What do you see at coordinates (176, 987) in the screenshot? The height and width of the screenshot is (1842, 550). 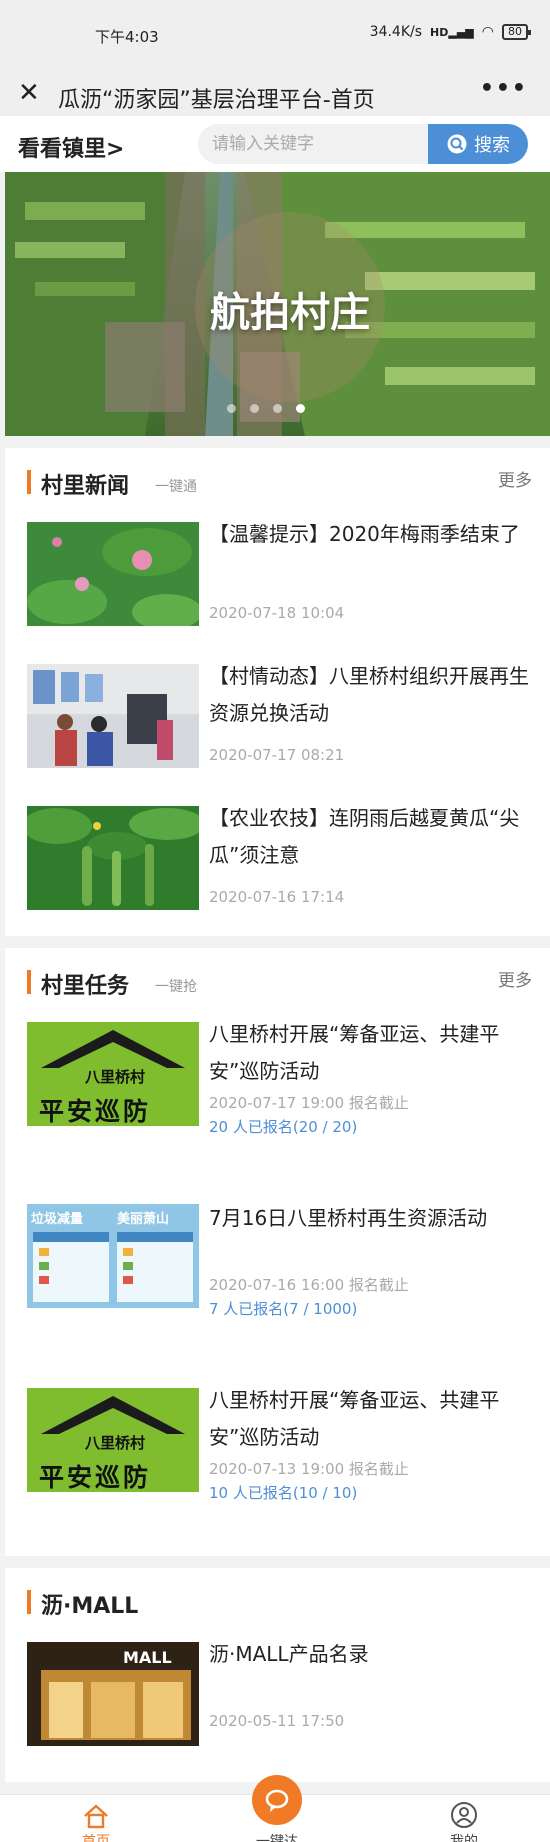 I see `tasks-subtitle: 一键抢` at bounding box center [176, 987].